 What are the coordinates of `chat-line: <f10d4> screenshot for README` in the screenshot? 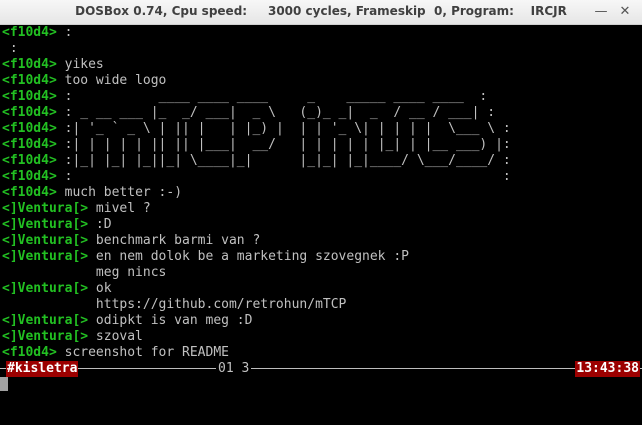 It's located at (115, 353).